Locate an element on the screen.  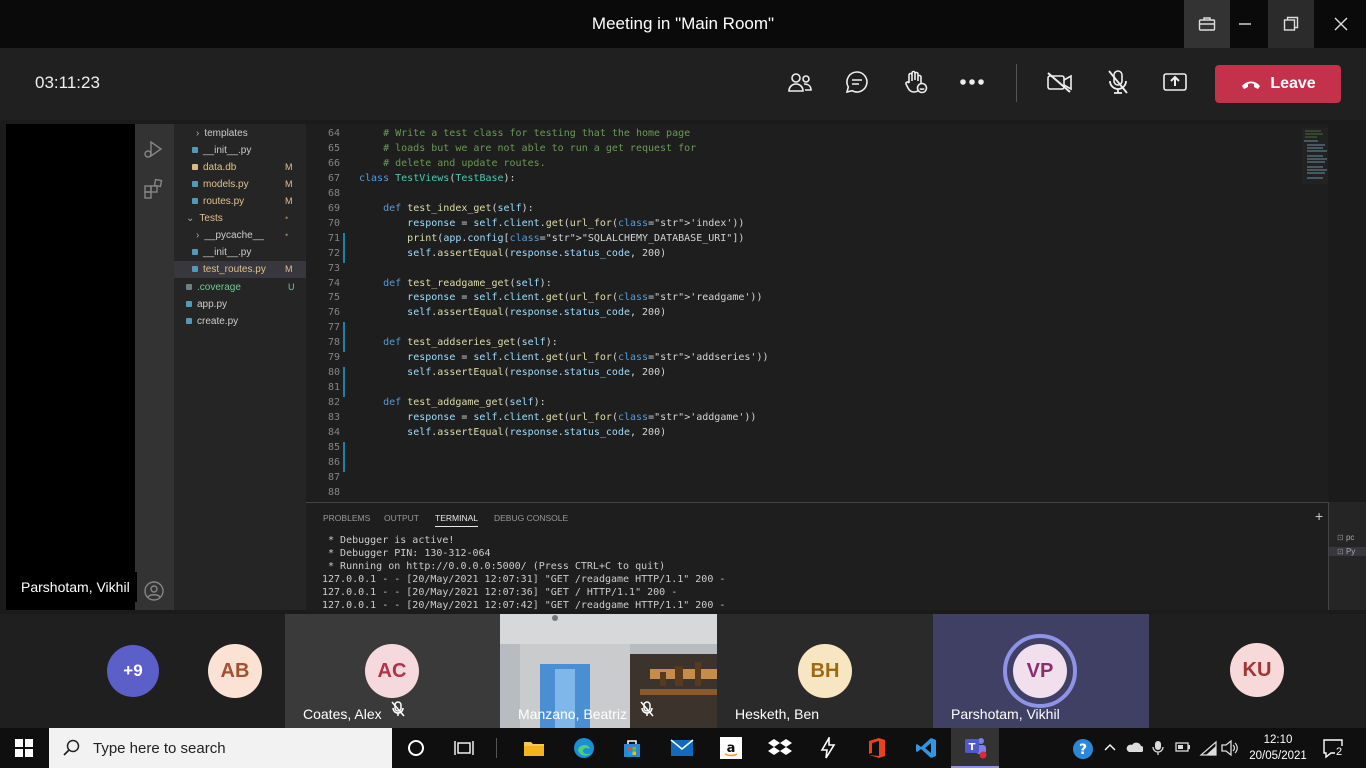
start-button is located at coordinates (24, 748).